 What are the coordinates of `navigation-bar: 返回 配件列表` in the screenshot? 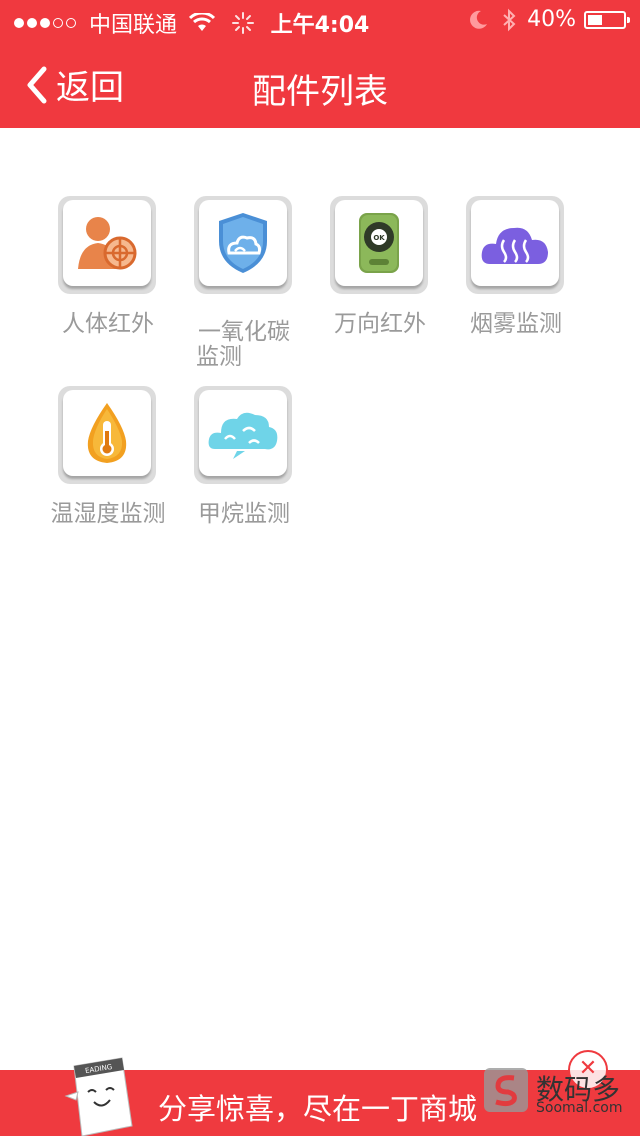 It's located at (320, 84).